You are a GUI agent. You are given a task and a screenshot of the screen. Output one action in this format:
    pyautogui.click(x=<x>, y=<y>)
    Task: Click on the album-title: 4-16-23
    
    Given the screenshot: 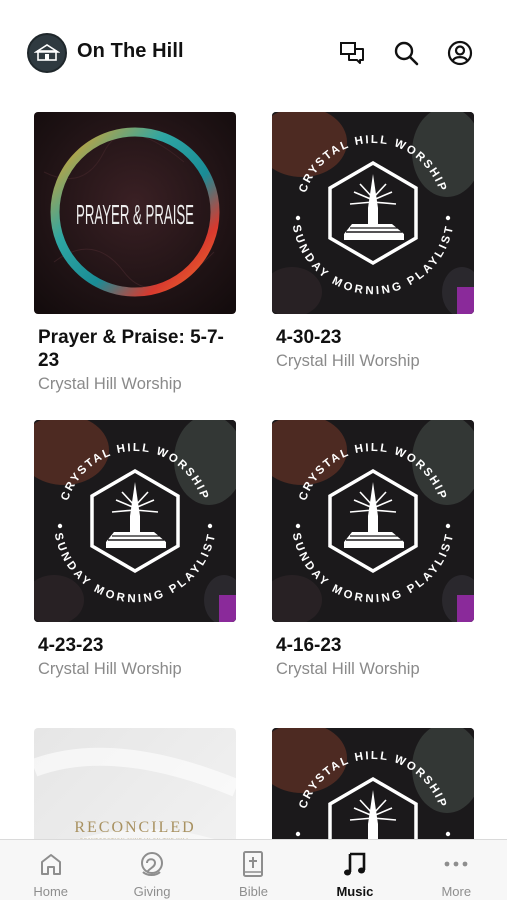 What is the action you would take?
    pyautogui.click(x=374, y=645)
    